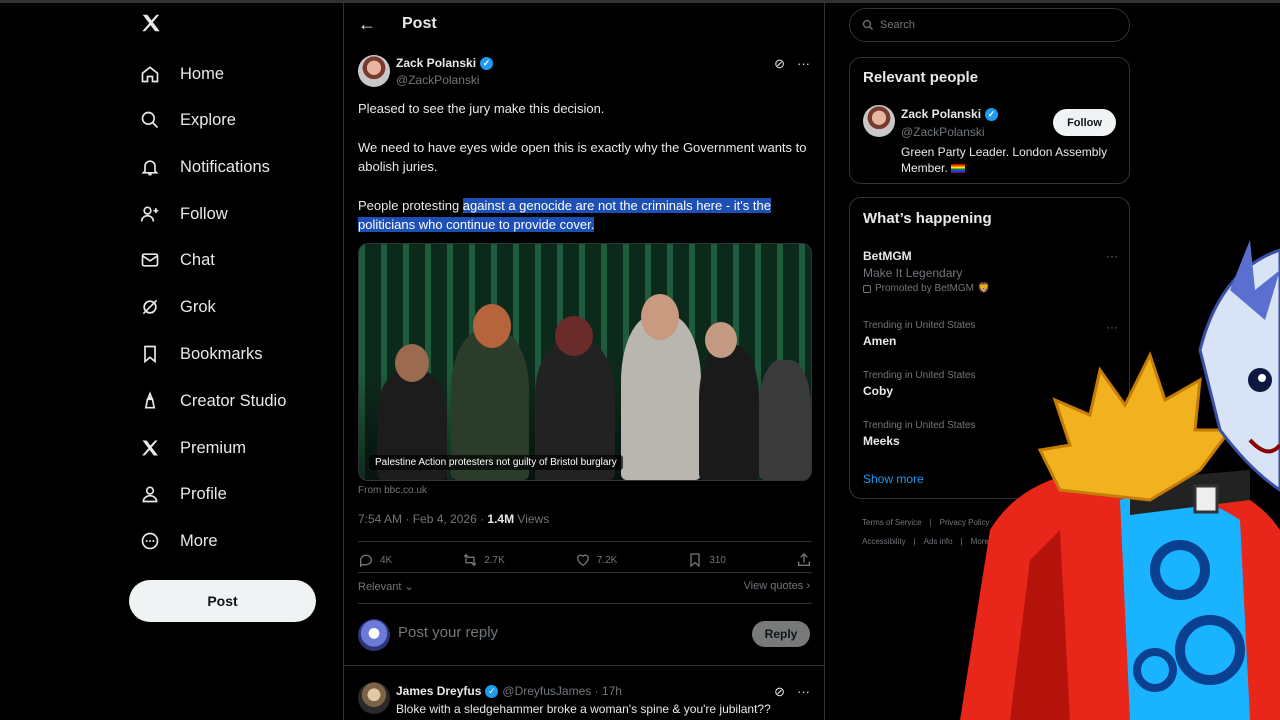 Image resolution: width=1280 pixels, height=720 pixels. Describe the element at coordinates (470, 560) in the screenshot. I see `repost-icon` at that location.